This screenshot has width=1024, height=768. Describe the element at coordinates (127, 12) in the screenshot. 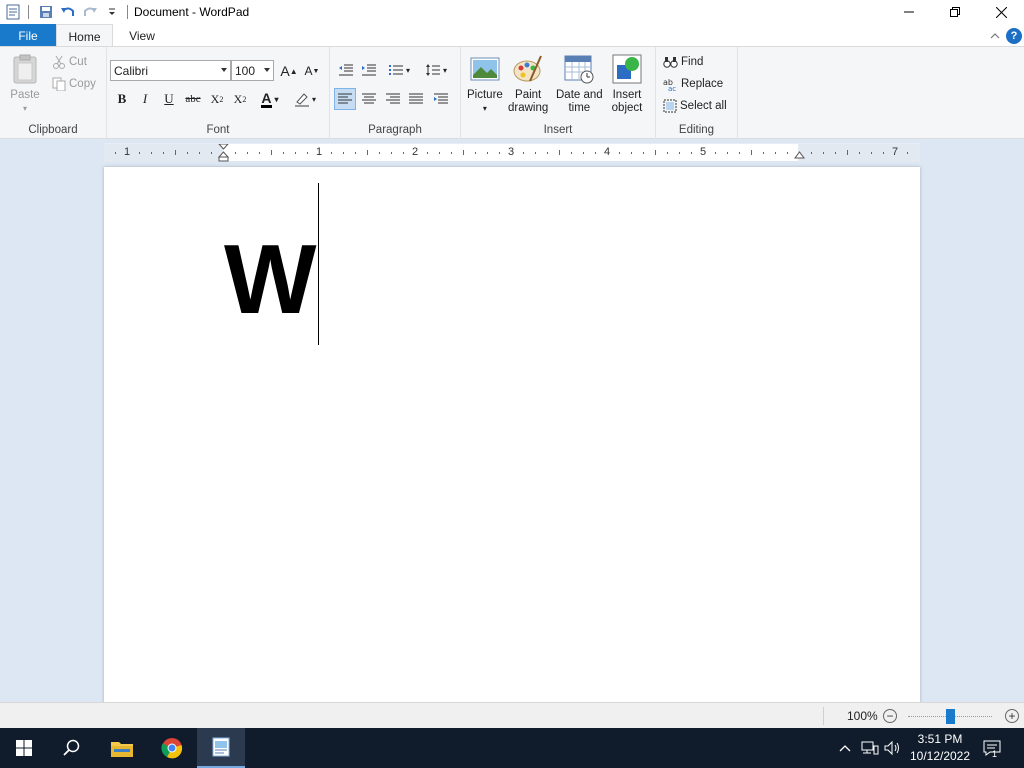

I see `qat-separator` at that location.